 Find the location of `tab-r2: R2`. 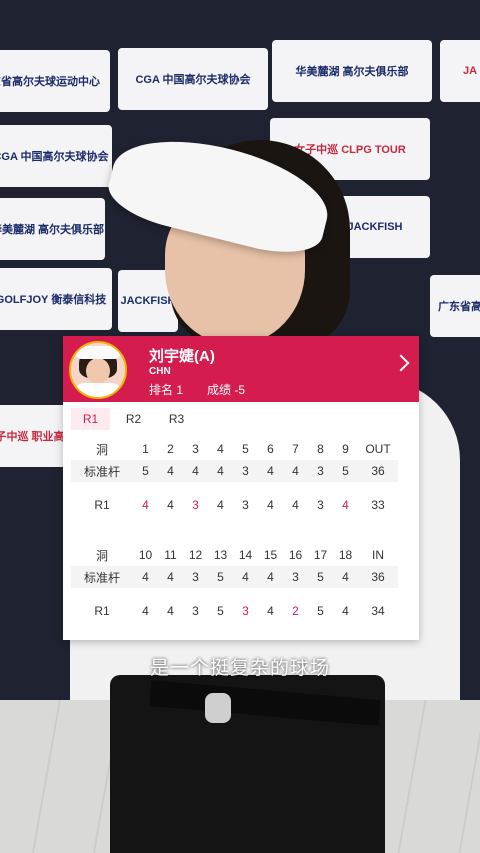

tab-r2: R2 is located at coordinates (133, 419).